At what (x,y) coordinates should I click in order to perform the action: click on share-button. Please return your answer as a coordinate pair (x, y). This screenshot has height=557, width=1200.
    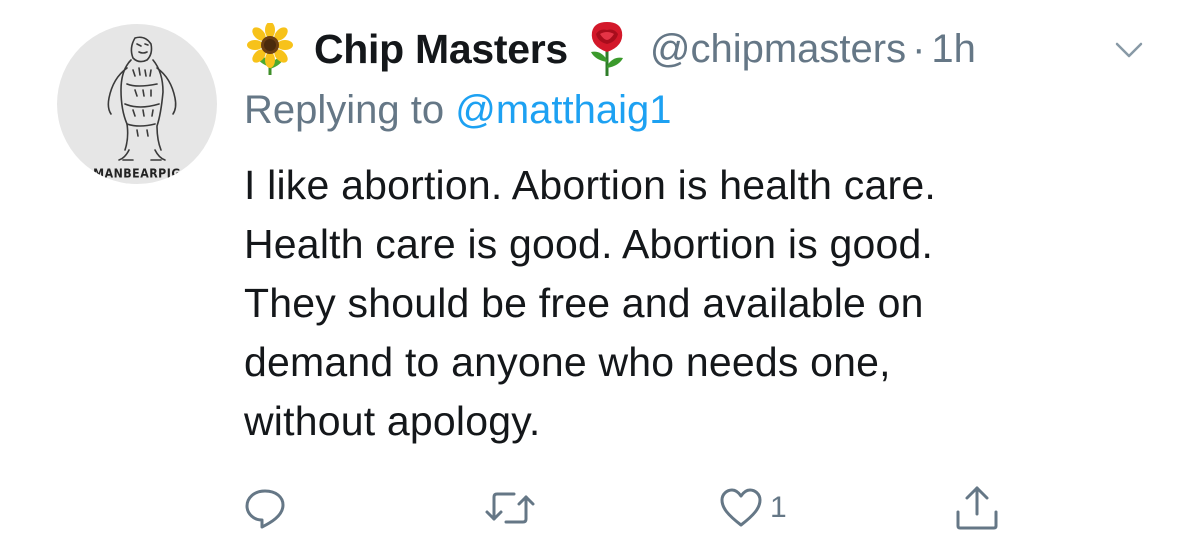
    Looking at the image, I should click on (977, 508).